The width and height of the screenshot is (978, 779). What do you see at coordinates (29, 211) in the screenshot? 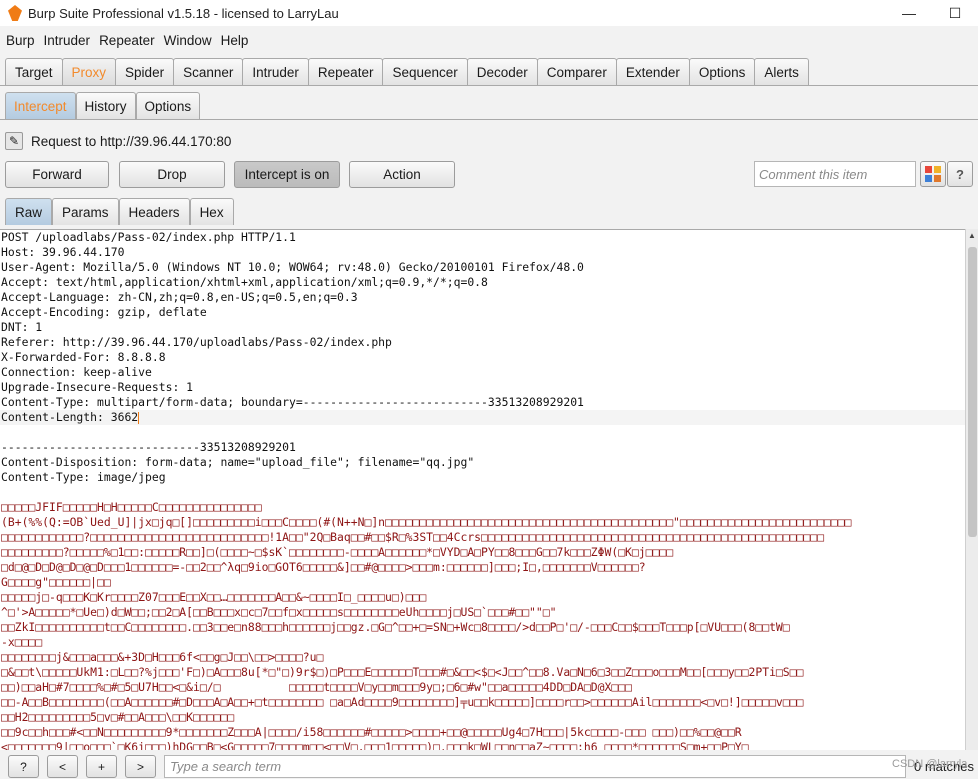
I see `tab-raw: Raw` at bounding box center [29, 211].